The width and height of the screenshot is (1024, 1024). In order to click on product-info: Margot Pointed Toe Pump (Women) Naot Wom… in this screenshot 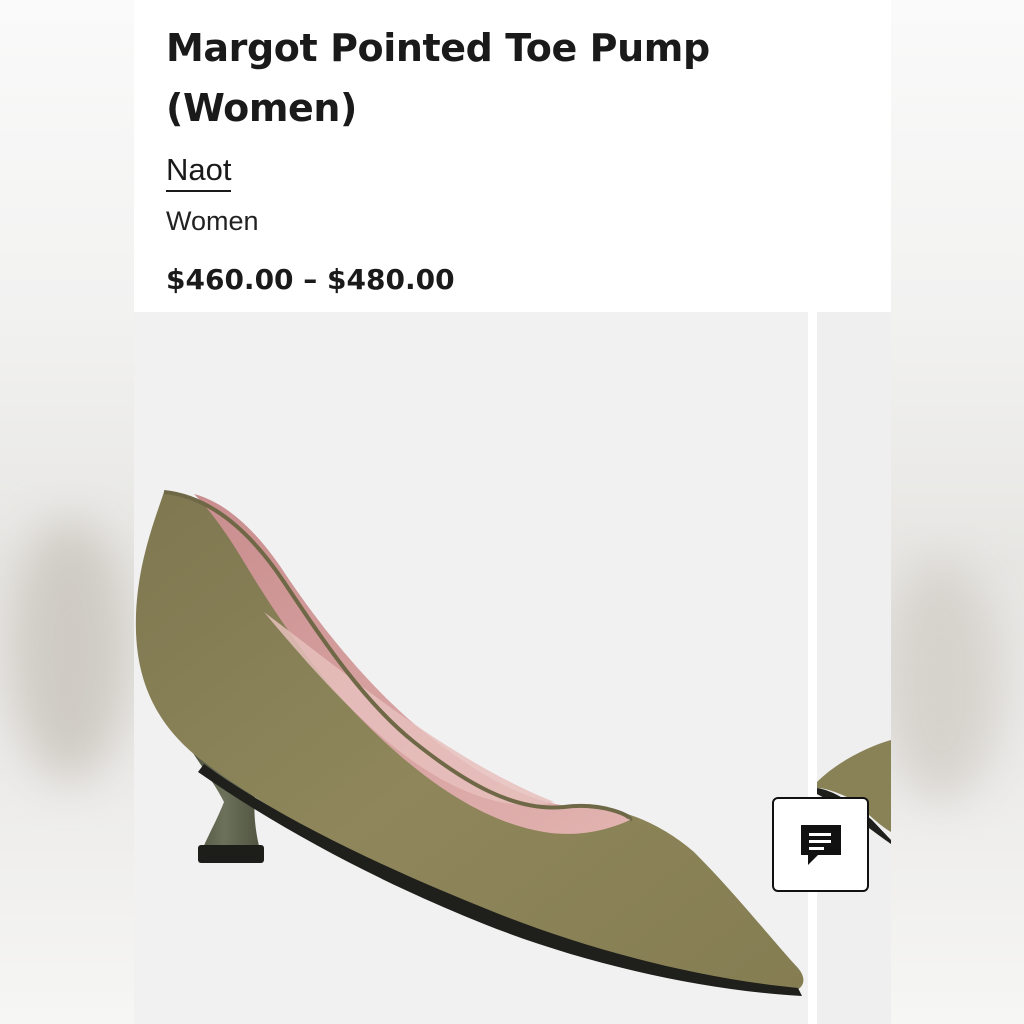, I will do `click(518, 128)`.